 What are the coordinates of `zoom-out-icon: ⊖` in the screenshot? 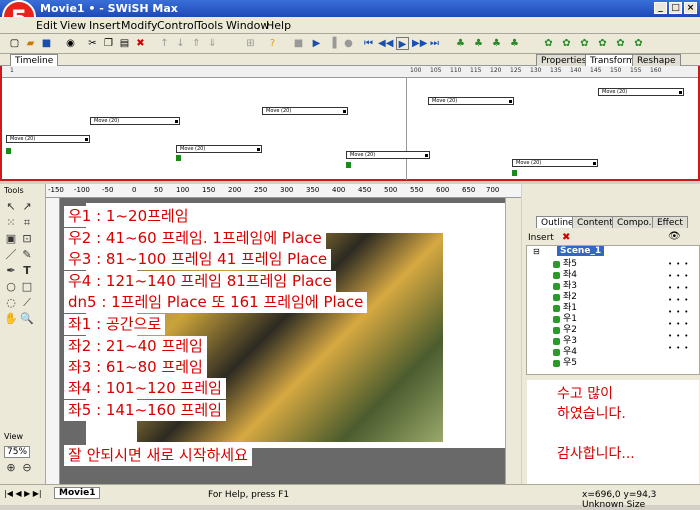 It's located at (27, 468).